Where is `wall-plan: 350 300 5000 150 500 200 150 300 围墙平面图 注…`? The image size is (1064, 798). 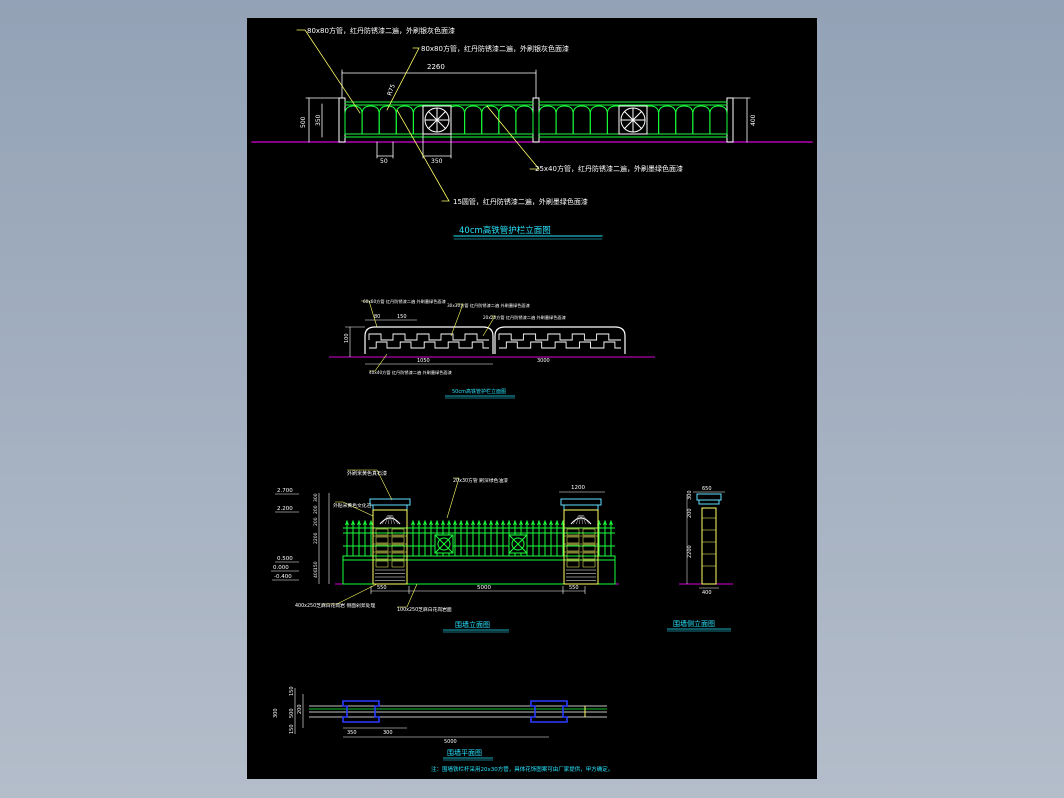 wall-plan: 350 300 5000 150 500 200 150 300 围墙平面图 注… is located at coordinates (443, 729).